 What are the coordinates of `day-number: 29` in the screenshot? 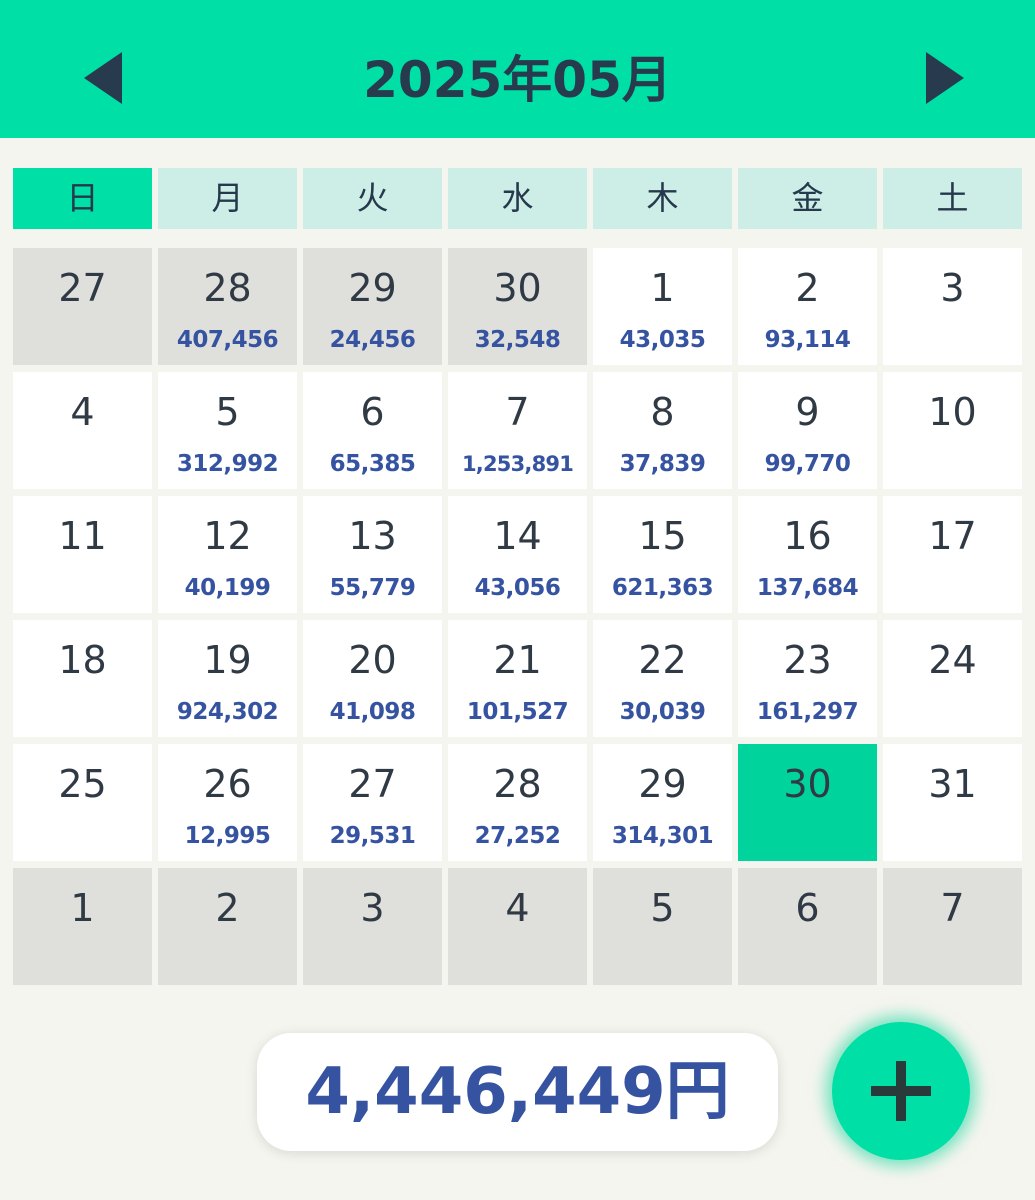 It's located at (662, 784).